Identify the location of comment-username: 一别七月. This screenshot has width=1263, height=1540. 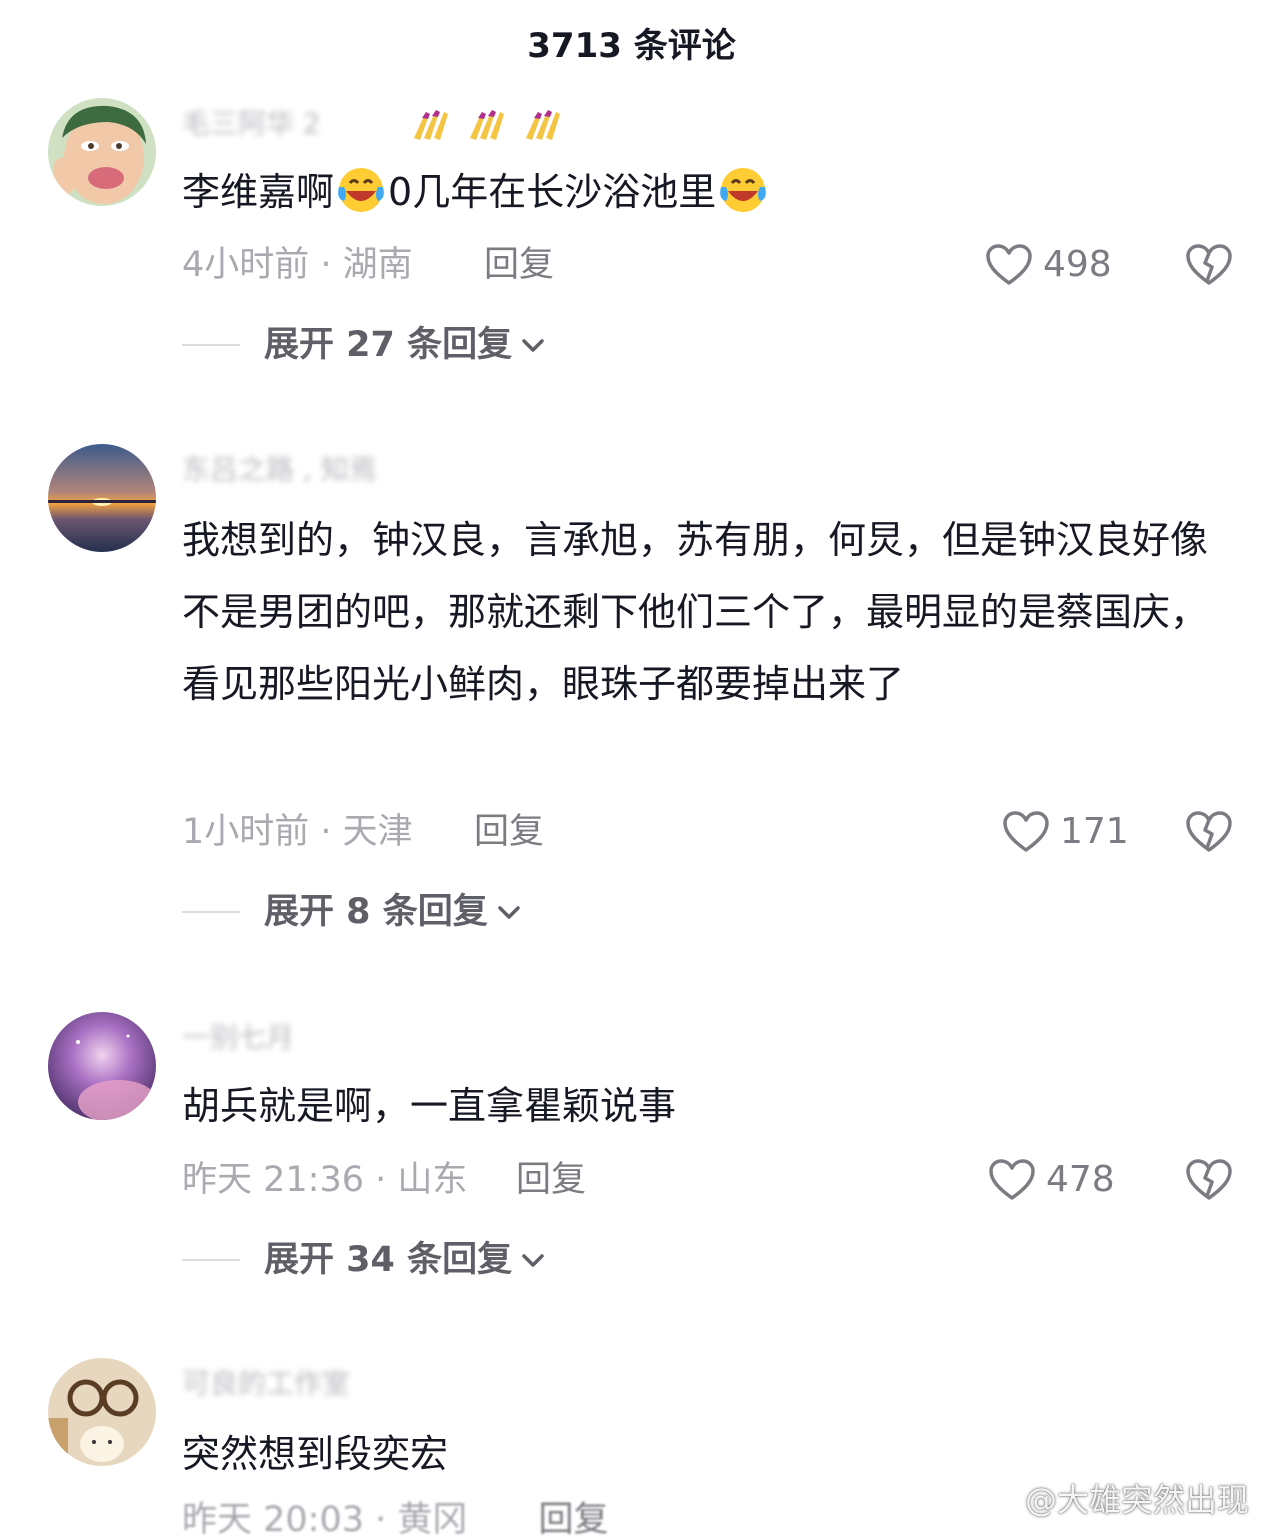
(238, 1038).